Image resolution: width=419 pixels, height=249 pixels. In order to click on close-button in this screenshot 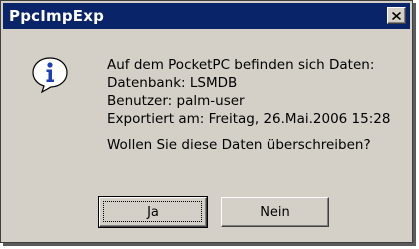, I will do `click(396, 15)`.